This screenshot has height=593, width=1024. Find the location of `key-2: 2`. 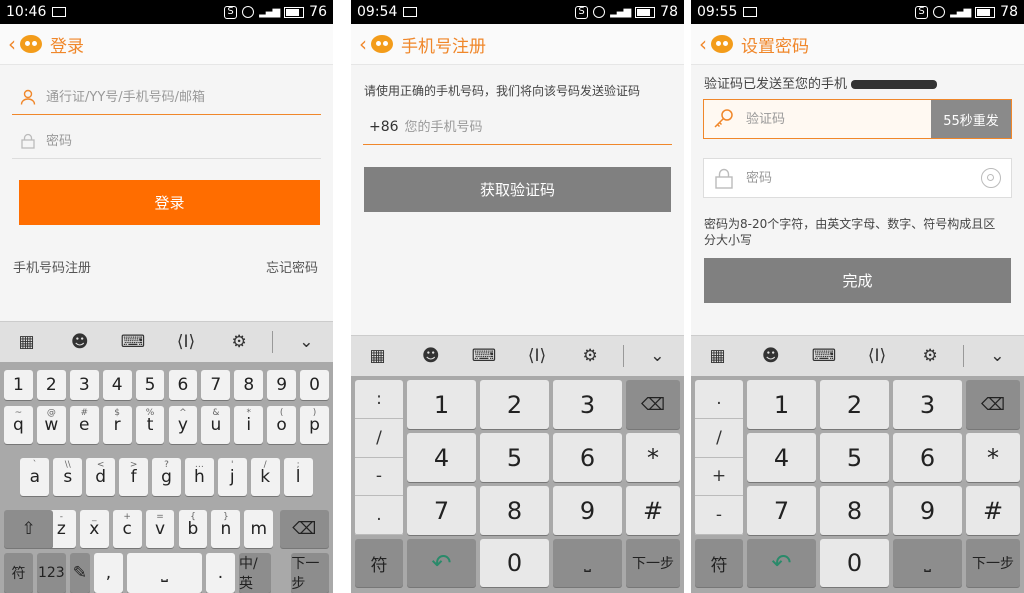

key-2: 2 is located at coordinates (514, 404).